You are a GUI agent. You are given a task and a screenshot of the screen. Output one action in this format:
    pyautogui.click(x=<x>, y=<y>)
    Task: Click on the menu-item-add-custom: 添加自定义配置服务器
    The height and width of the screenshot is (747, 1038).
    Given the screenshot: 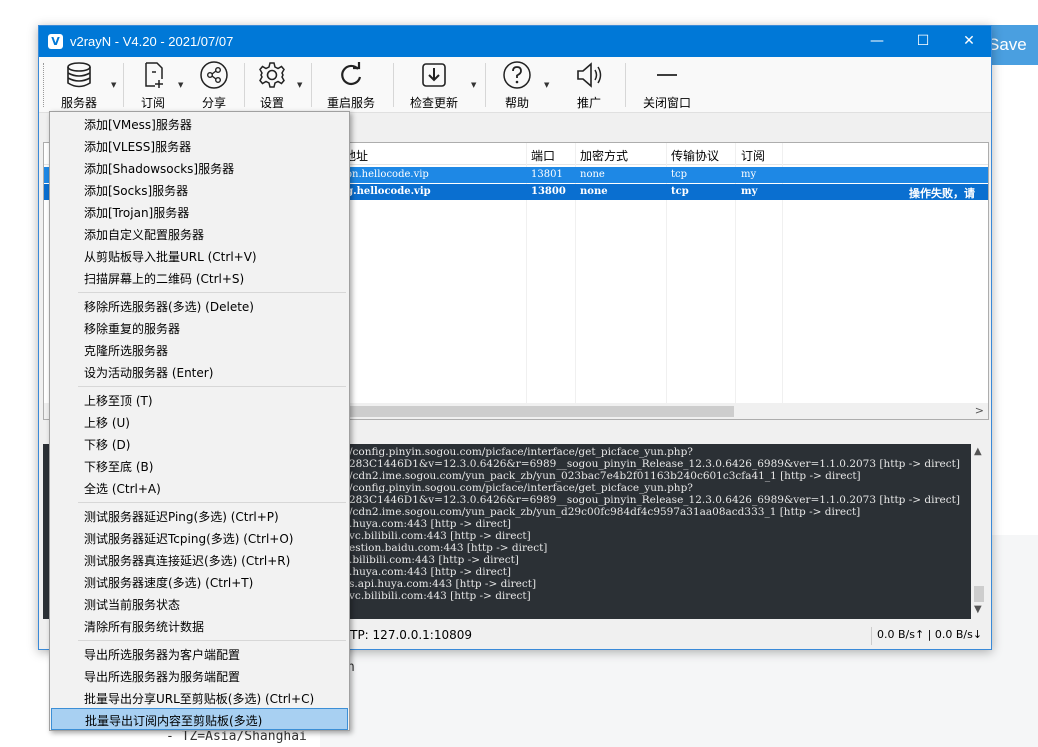 What is the action you would take?
    pyautogui.click(x=199, y=233)
    